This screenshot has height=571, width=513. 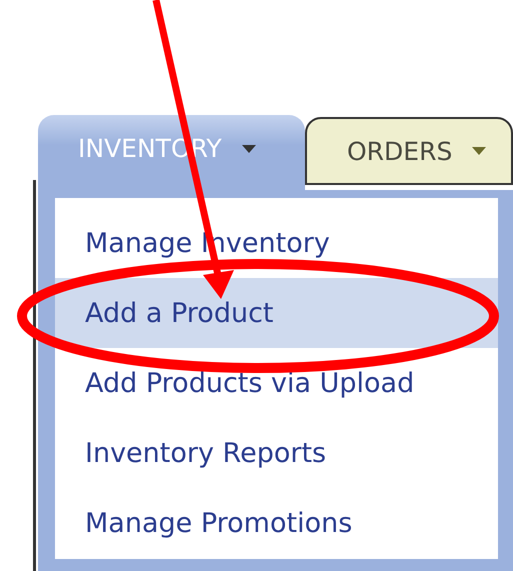 What do you see at coordinates (276, 383) in the screenshot?
I see `menu-item: Add Products via Upload` at bounding box center [276, 383].